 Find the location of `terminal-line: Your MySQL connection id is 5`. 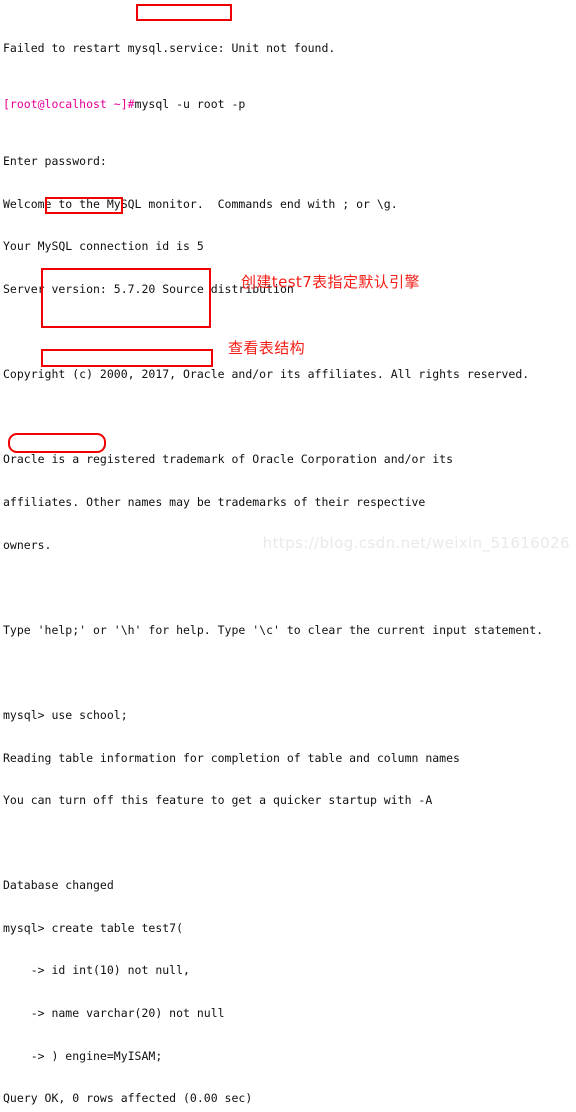

terminal-line: Your MySQL connection id is 5 is located at coordinates (103, 246).